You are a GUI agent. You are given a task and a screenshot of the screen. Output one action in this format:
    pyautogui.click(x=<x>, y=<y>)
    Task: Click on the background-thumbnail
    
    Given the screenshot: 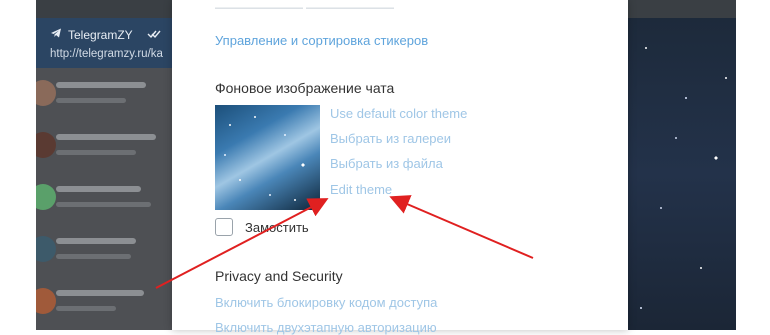 What is the action you would take?
    pyautogui.click(x=267, y=157)
    